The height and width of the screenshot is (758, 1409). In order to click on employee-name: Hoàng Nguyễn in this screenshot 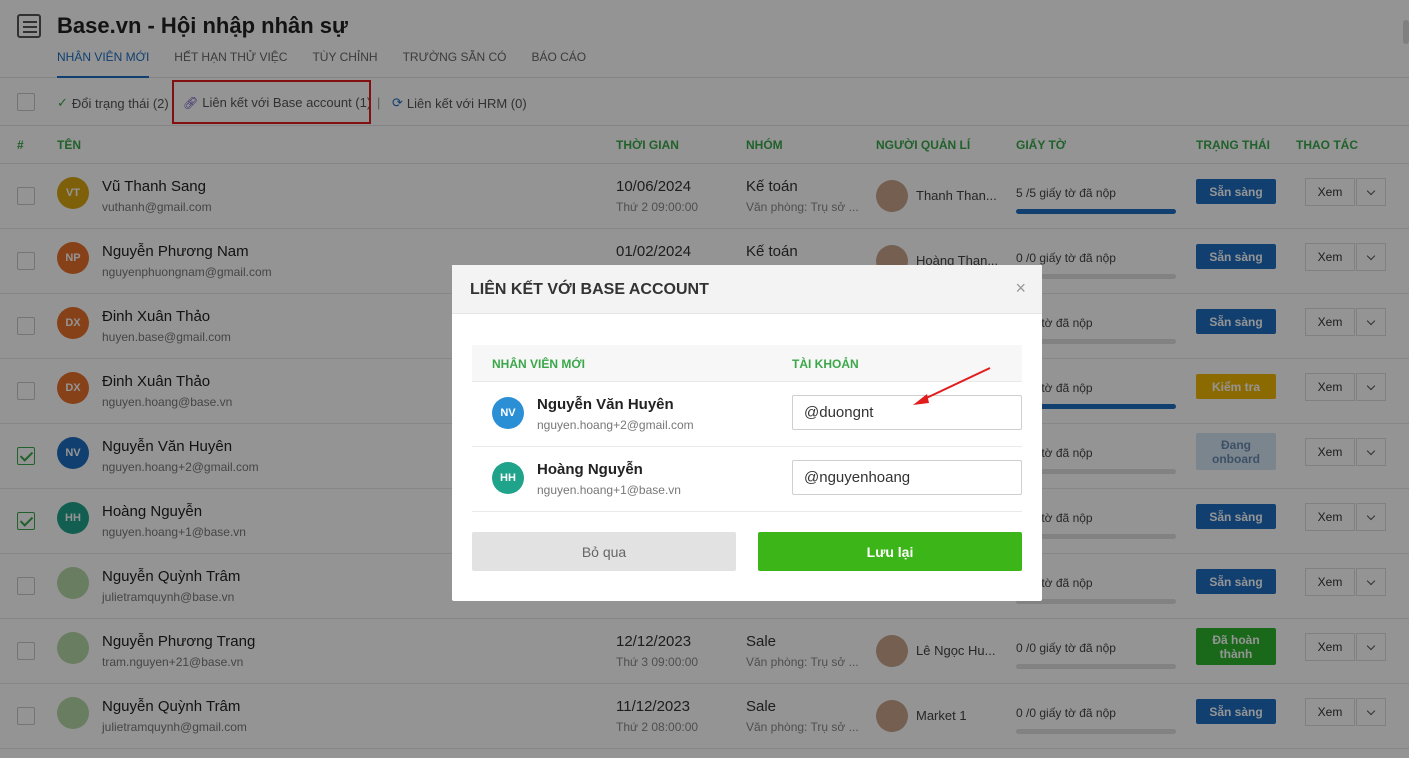, I will do `click(590, 469)`.